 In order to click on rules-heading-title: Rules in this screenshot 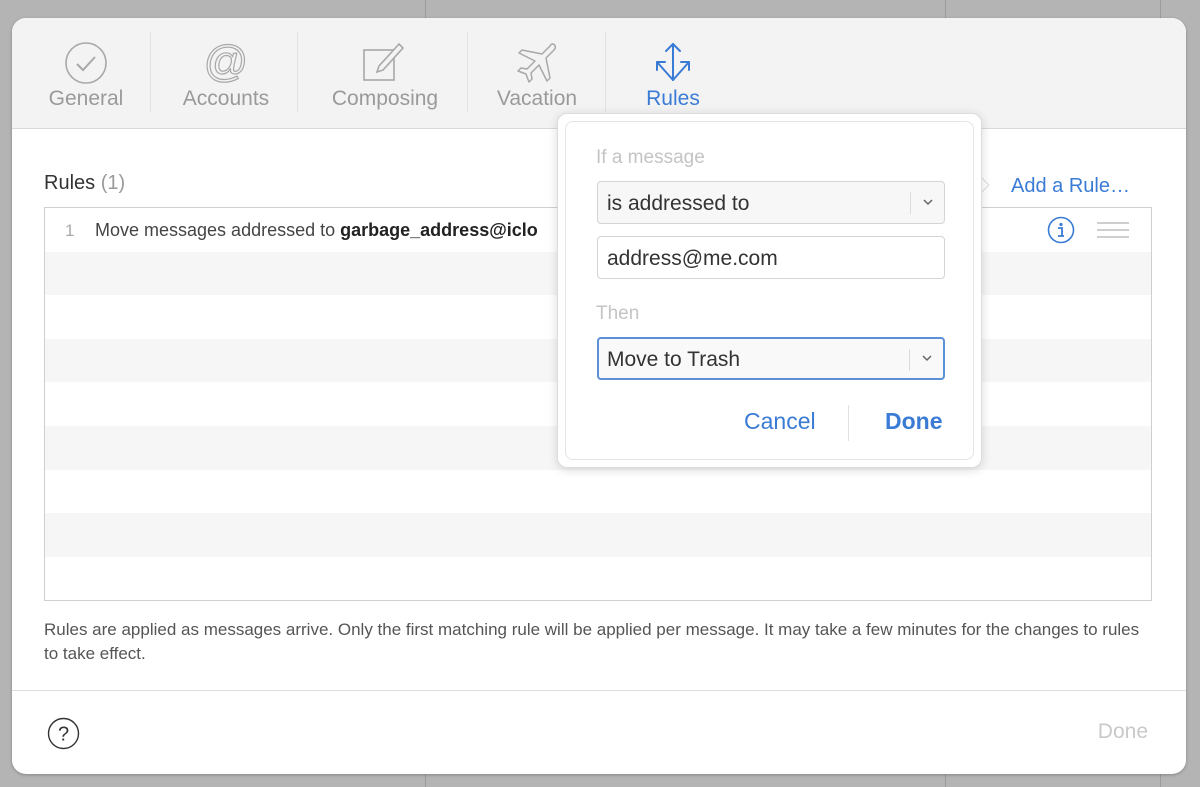, I will do `click(70, 183)`.